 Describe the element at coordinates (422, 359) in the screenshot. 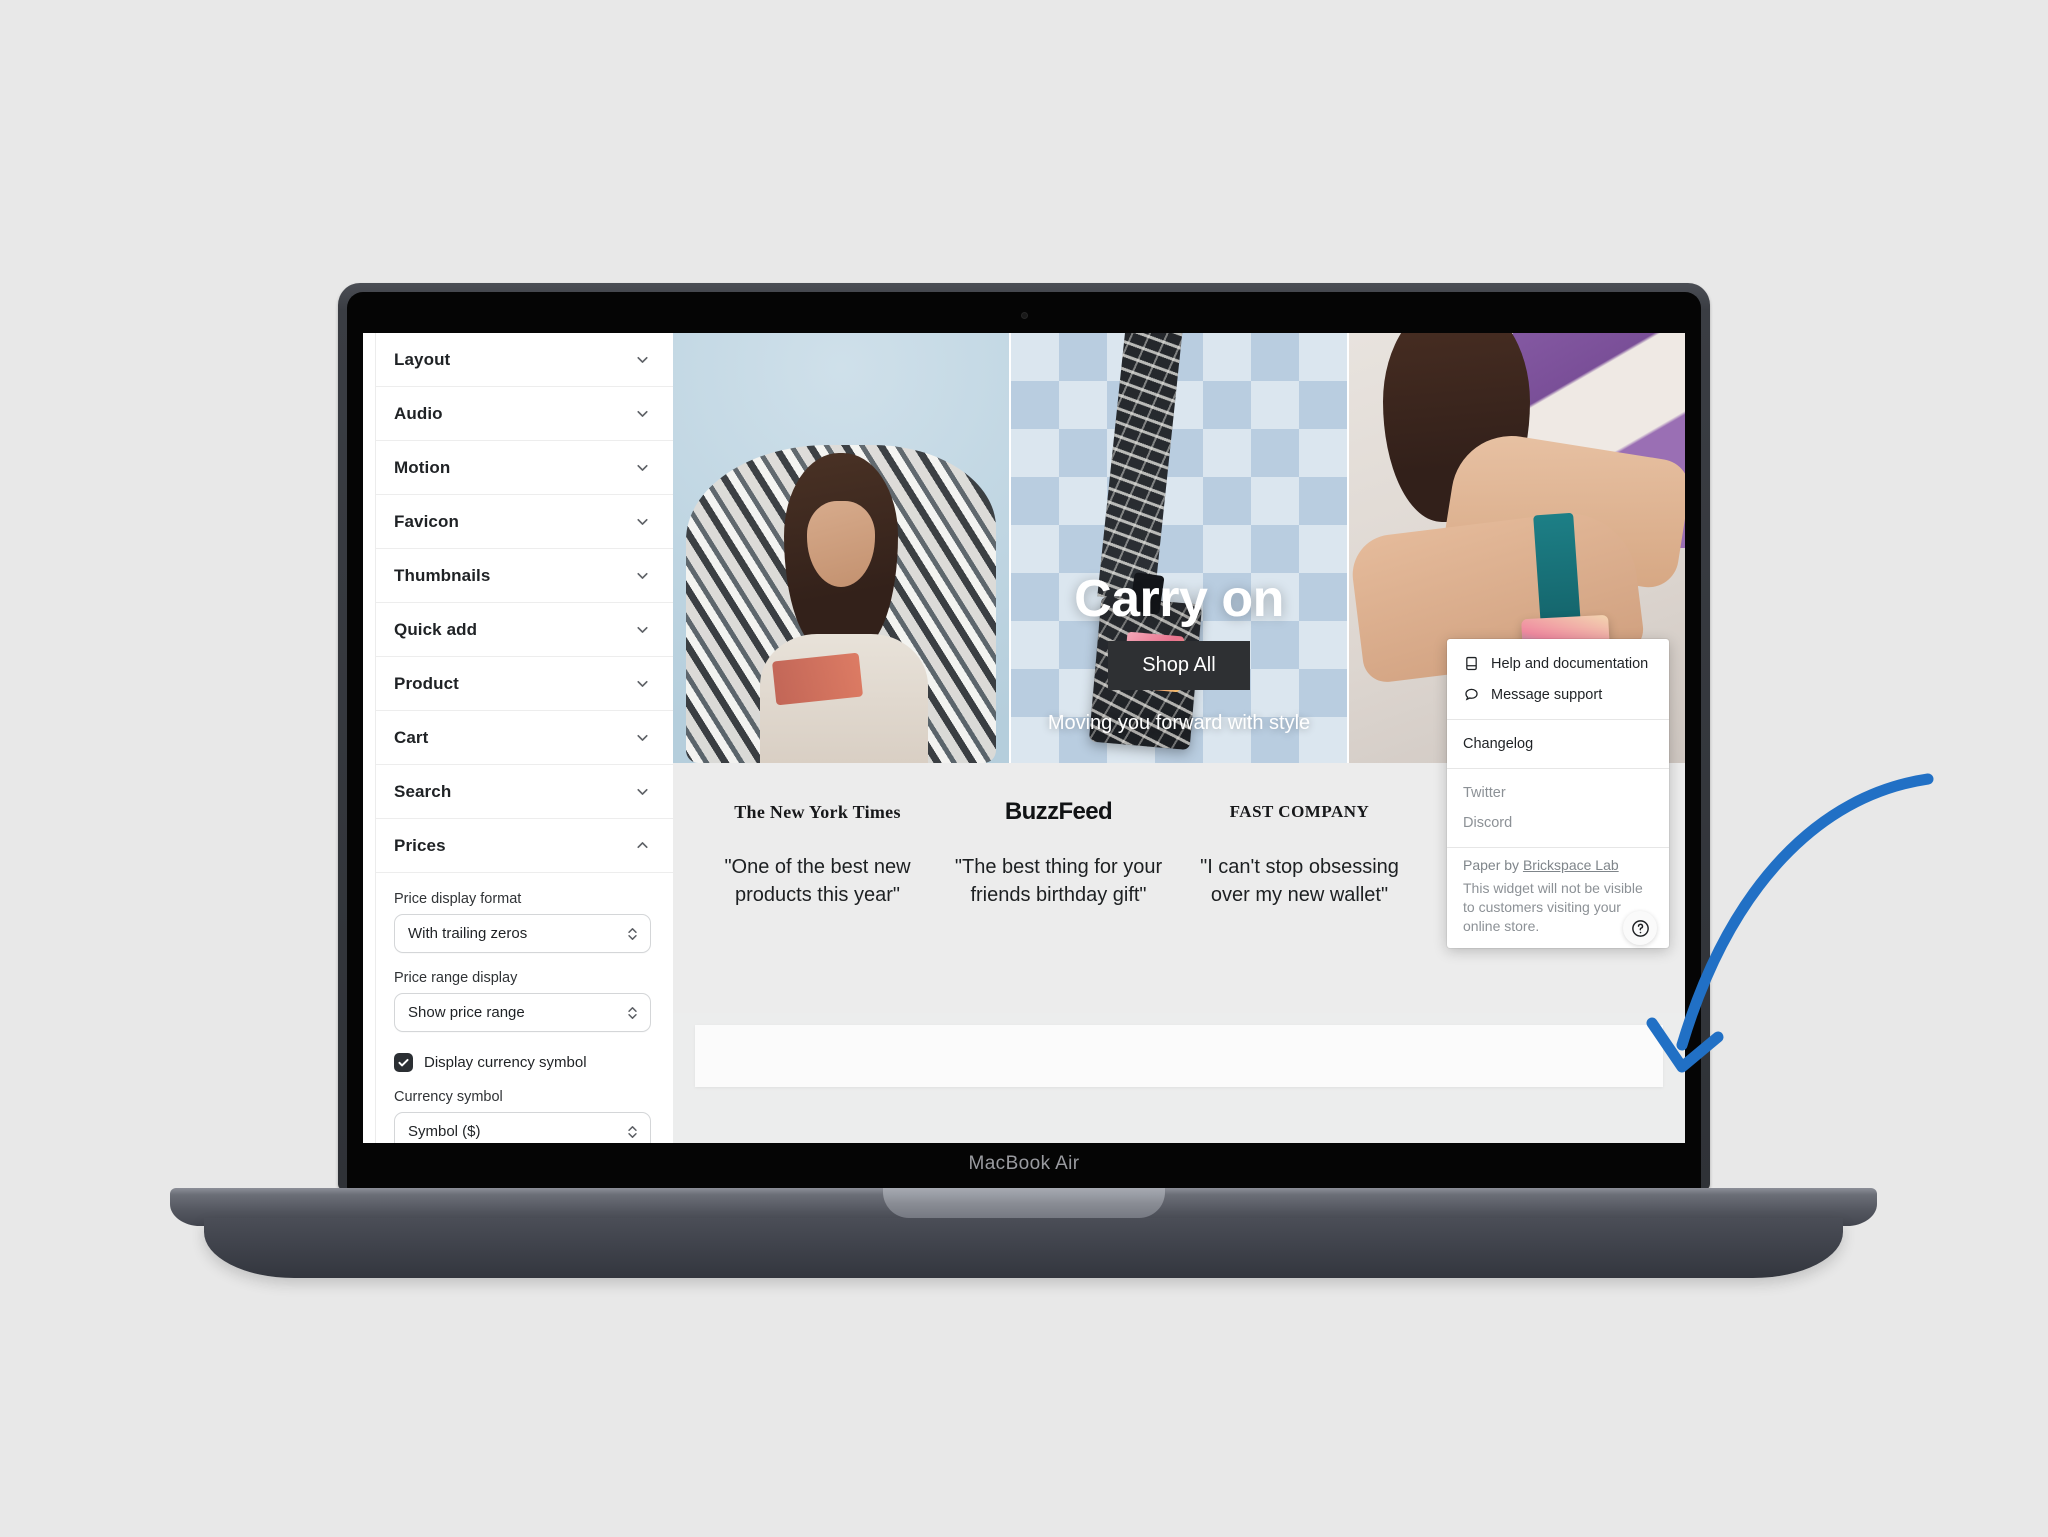

I see `sidebar-item-label: Layout` at that location.